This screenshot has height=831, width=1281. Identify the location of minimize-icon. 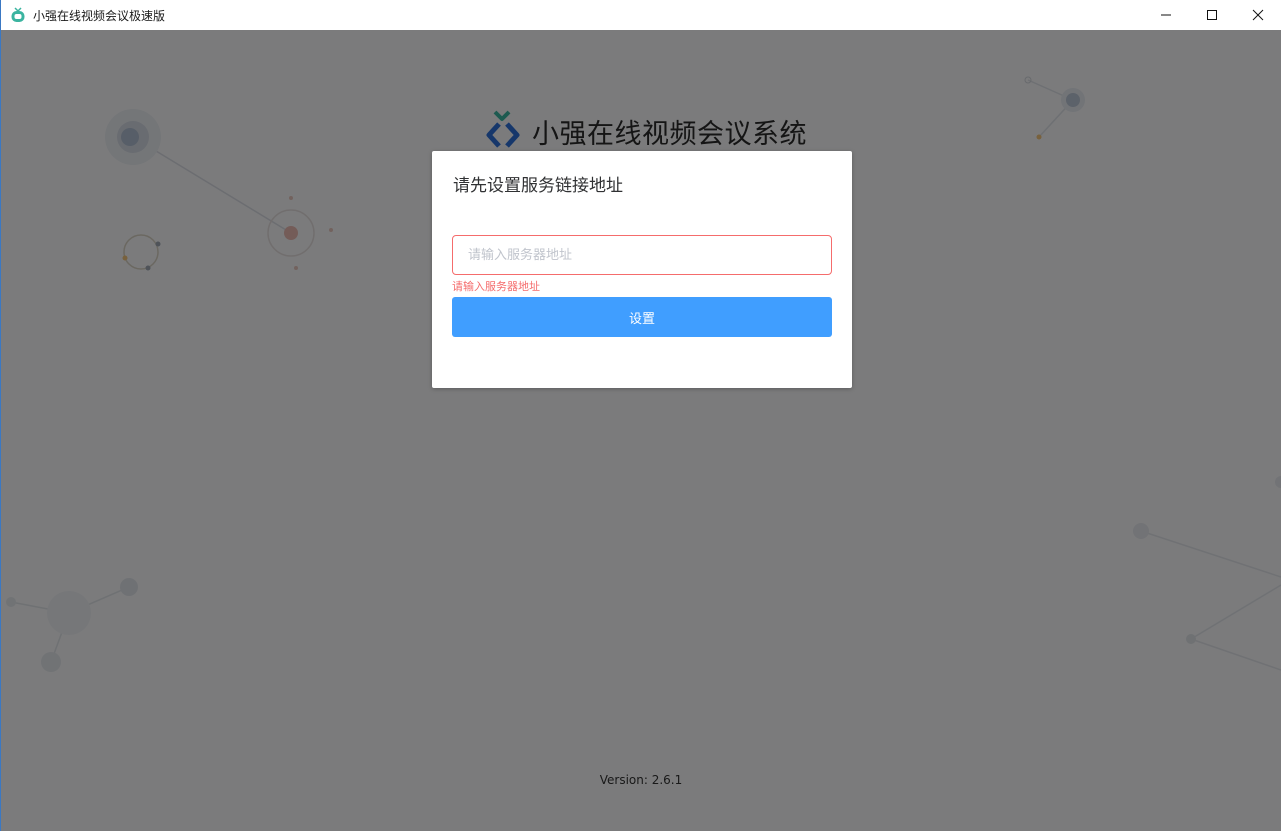
(1166, 15).